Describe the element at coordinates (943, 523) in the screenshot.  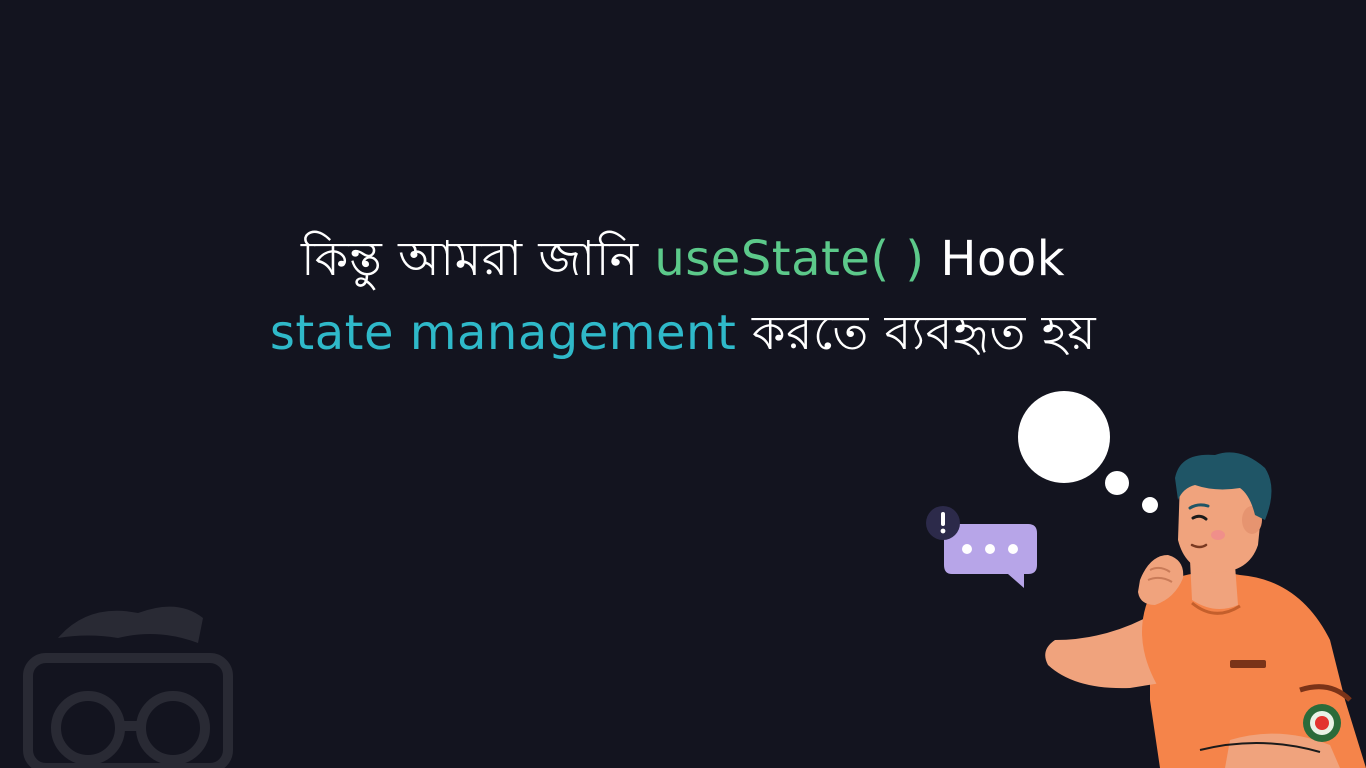
I see `exclamation-icon` at that location.